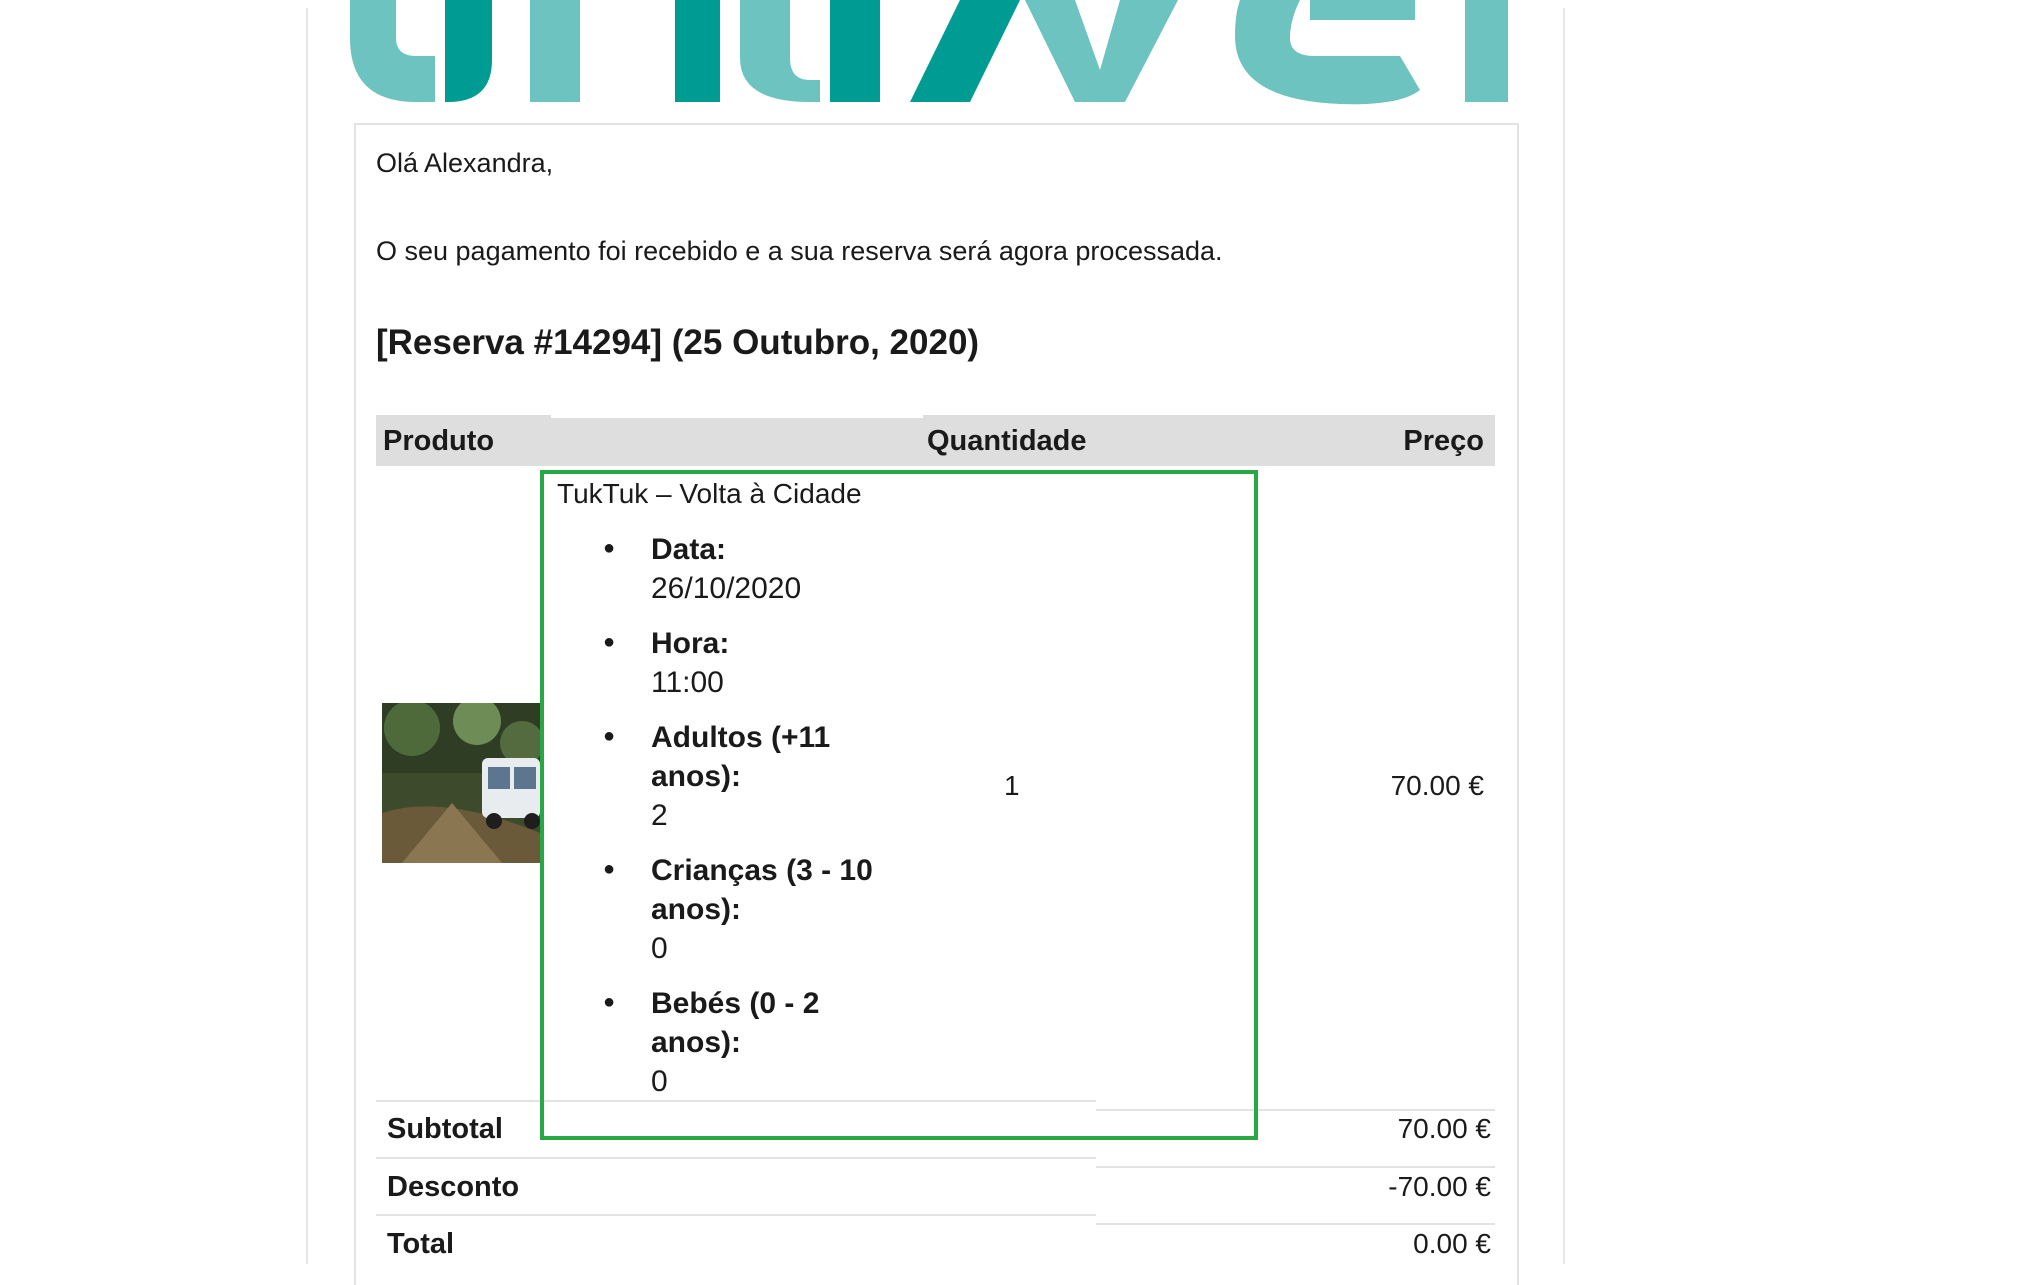  What do you see at coordinates (659, 1081) in the screenshot?
I see `detail-value-babies: 0` at bounding box center [659, 1081].